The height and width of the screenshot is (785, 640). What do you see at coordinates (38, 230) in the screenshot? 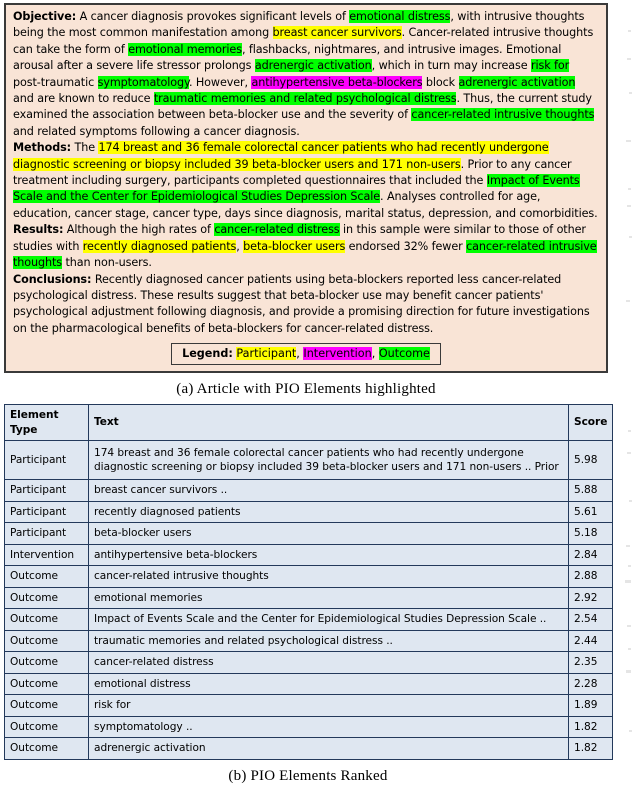
I see `results-label: Results:` at bounding box center [38, 230].